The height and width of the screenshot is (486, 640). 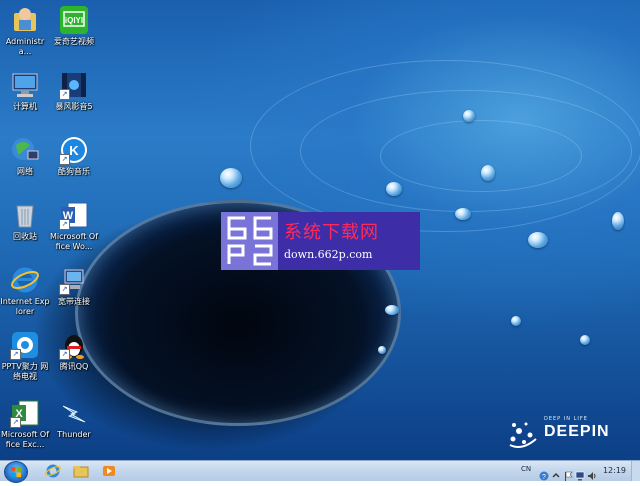 I want to click on icon-label: 腾讯QQ, so click(x=74, y=366).